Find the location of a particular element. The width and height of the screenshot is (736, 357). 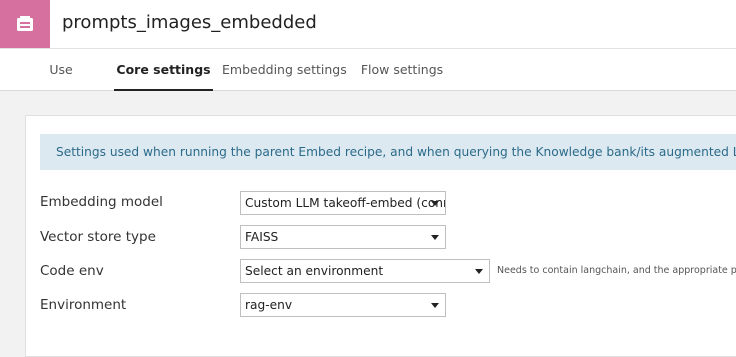

embedding-model-select: Custom LLM takeoff-embed (conn is located at coordinates (343, 203).